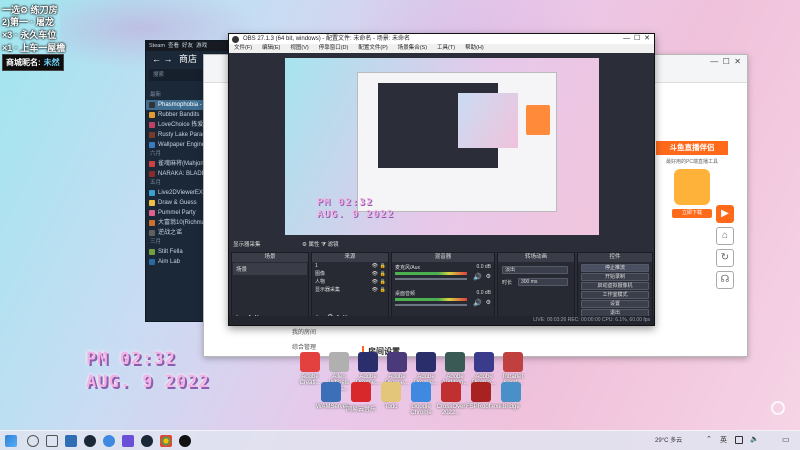 The height and width of the screenshot is (450, 800). I want to click on refresh-icon: ↻, so click(725, 258).